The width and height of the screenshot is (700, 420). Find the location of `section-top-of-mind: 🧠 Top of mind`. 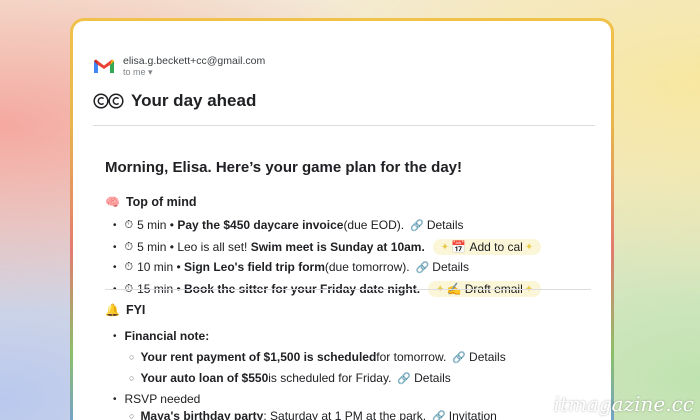

section-top-of-mind: 🧠 Top of mind is located at coordinates (151, 202).